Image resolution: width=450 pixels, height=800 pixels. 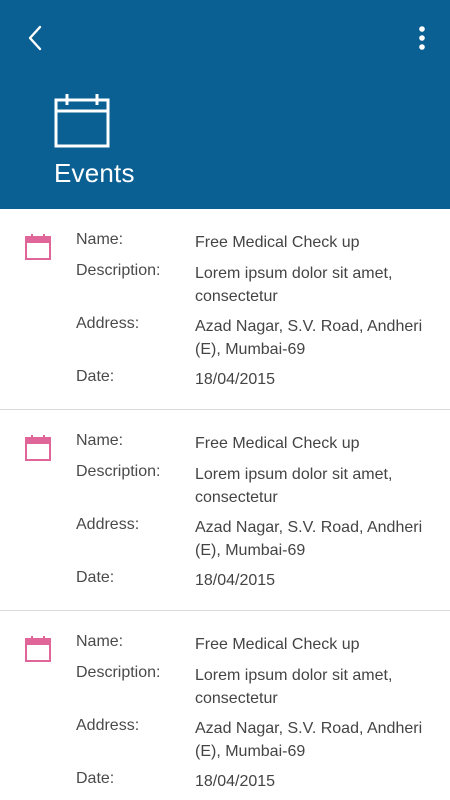 I want to click on page-title: Events, so click(x=94, y=173).